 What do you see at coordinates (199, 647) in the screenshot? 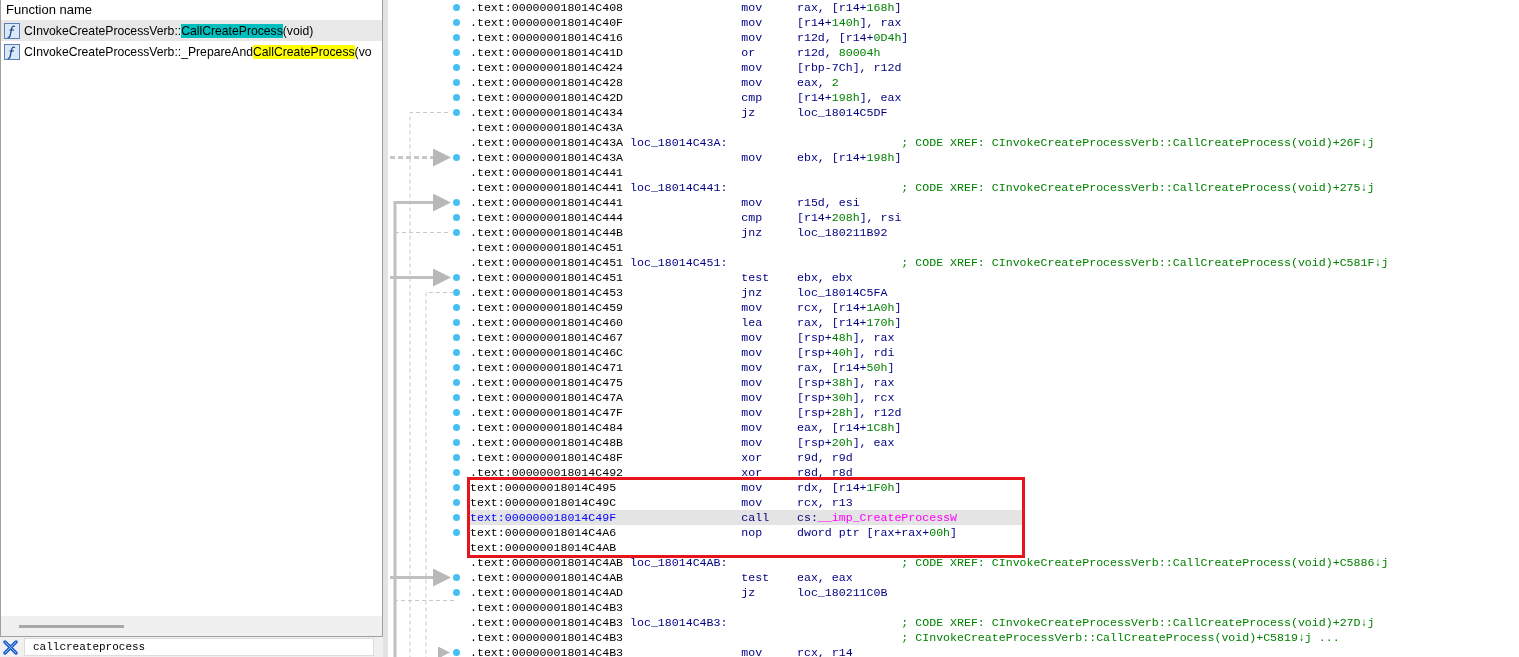
I see `filter-field: callcreateprocess` at bounding box center [199, 647].